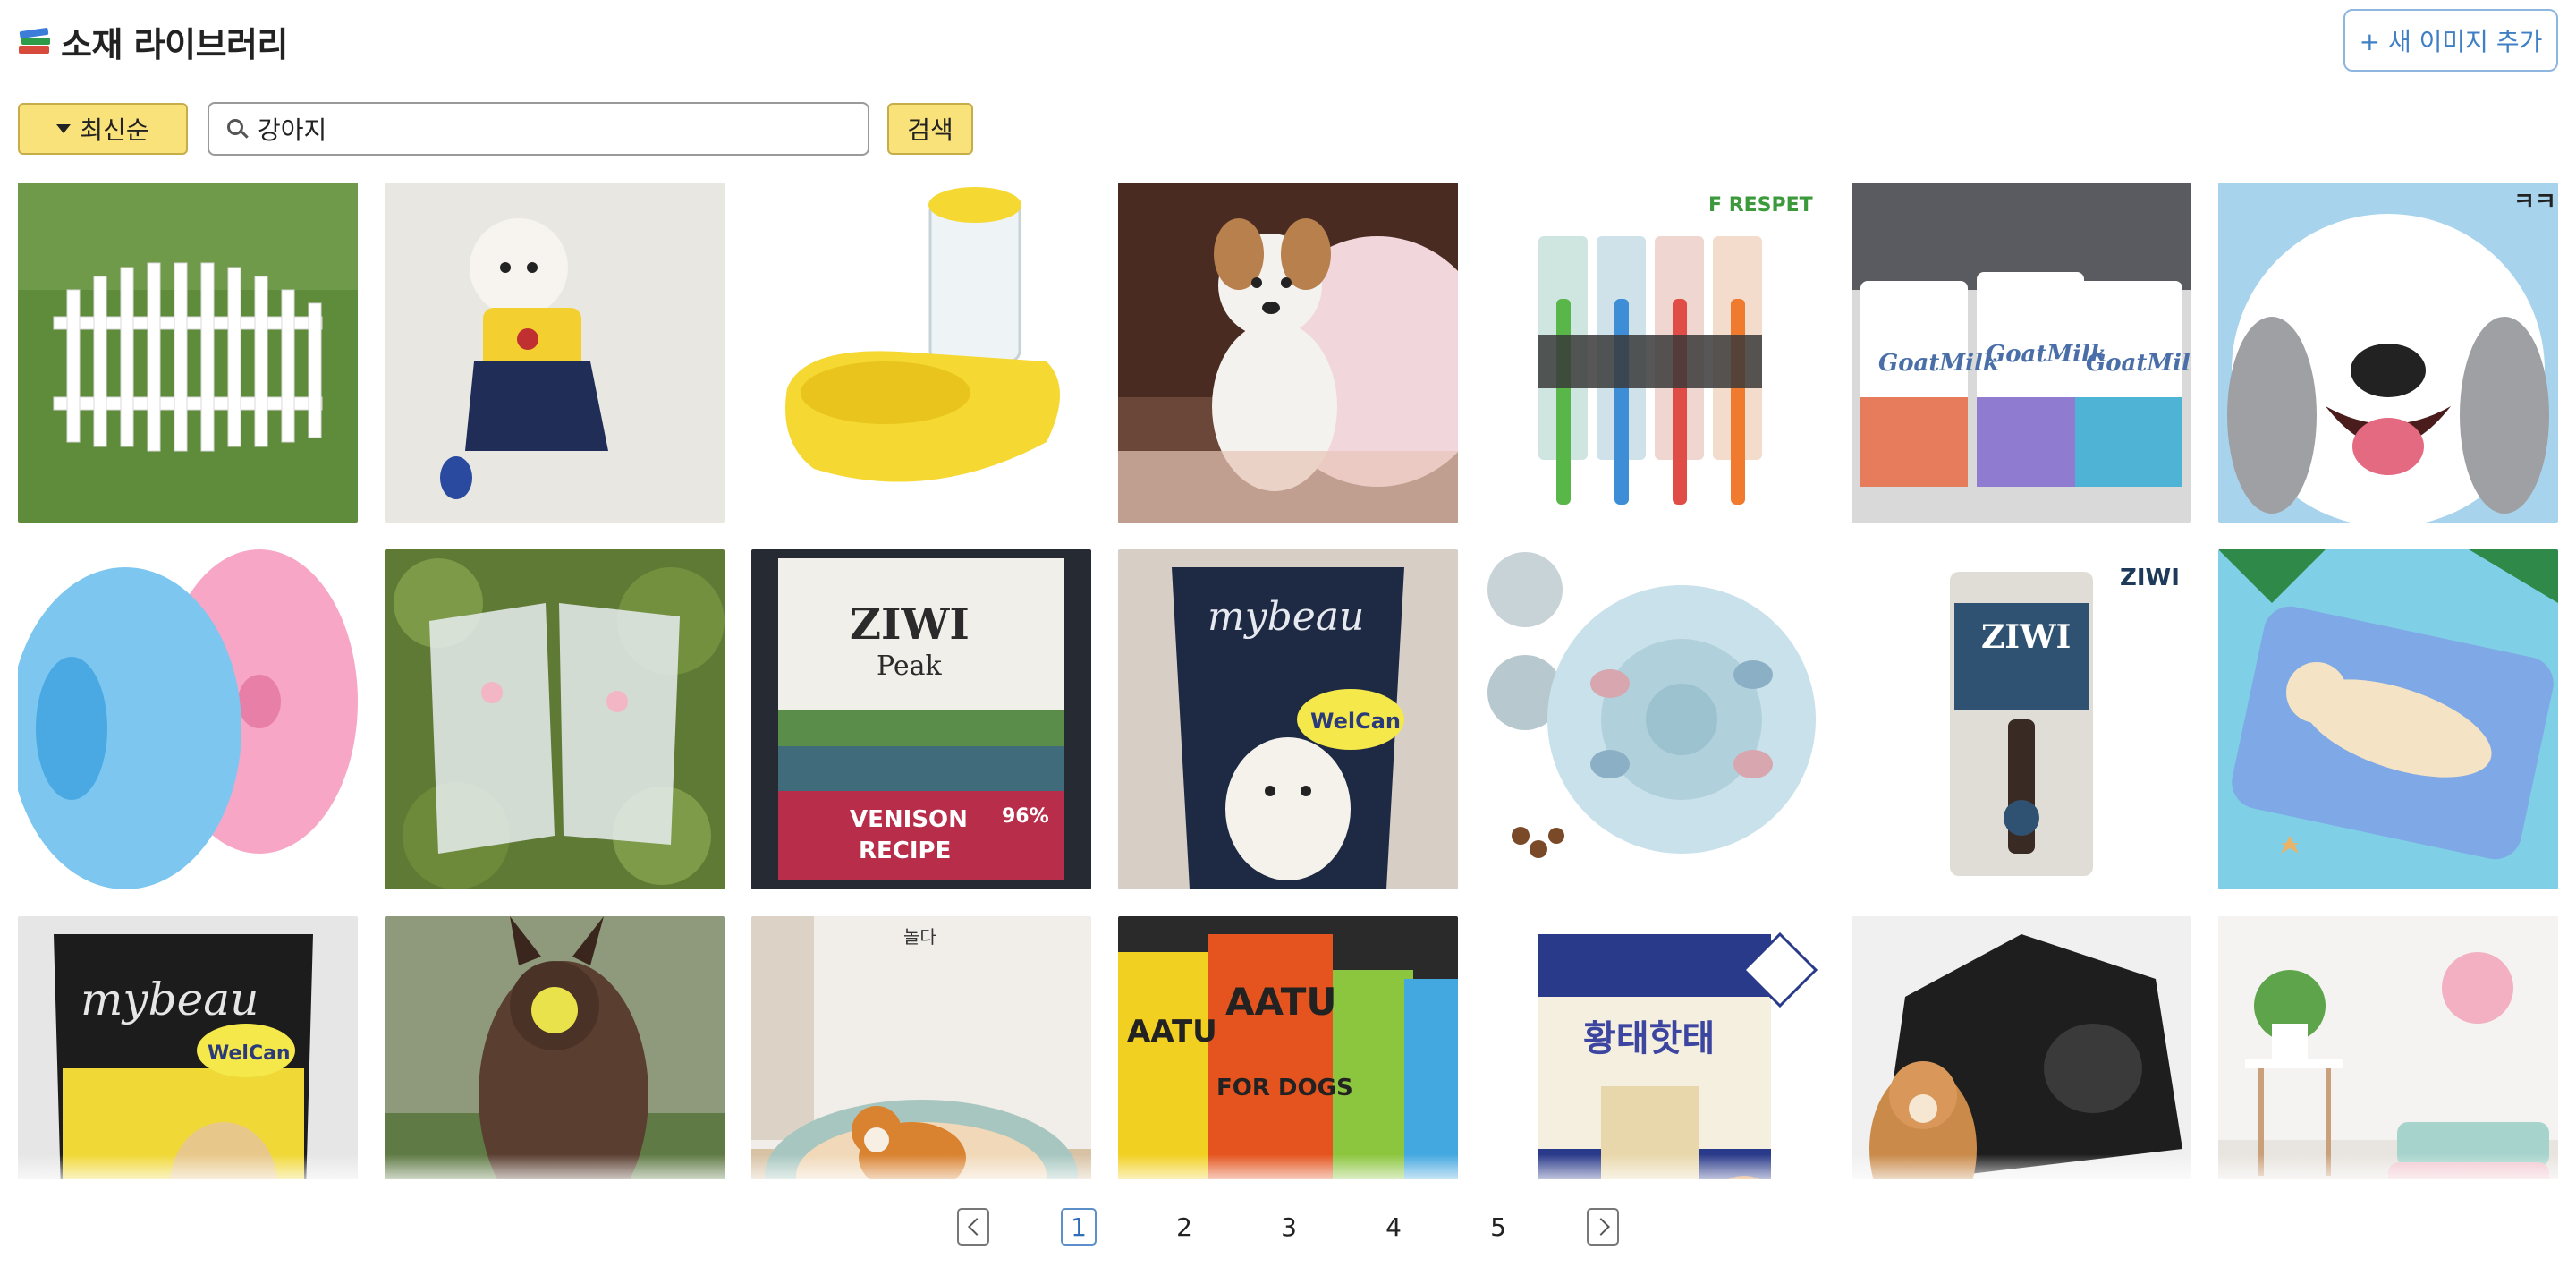 The height and width of the screenshot is (1267, 2576). I want to click on welcan-pack-text: WelCan, so click(249, 1054).